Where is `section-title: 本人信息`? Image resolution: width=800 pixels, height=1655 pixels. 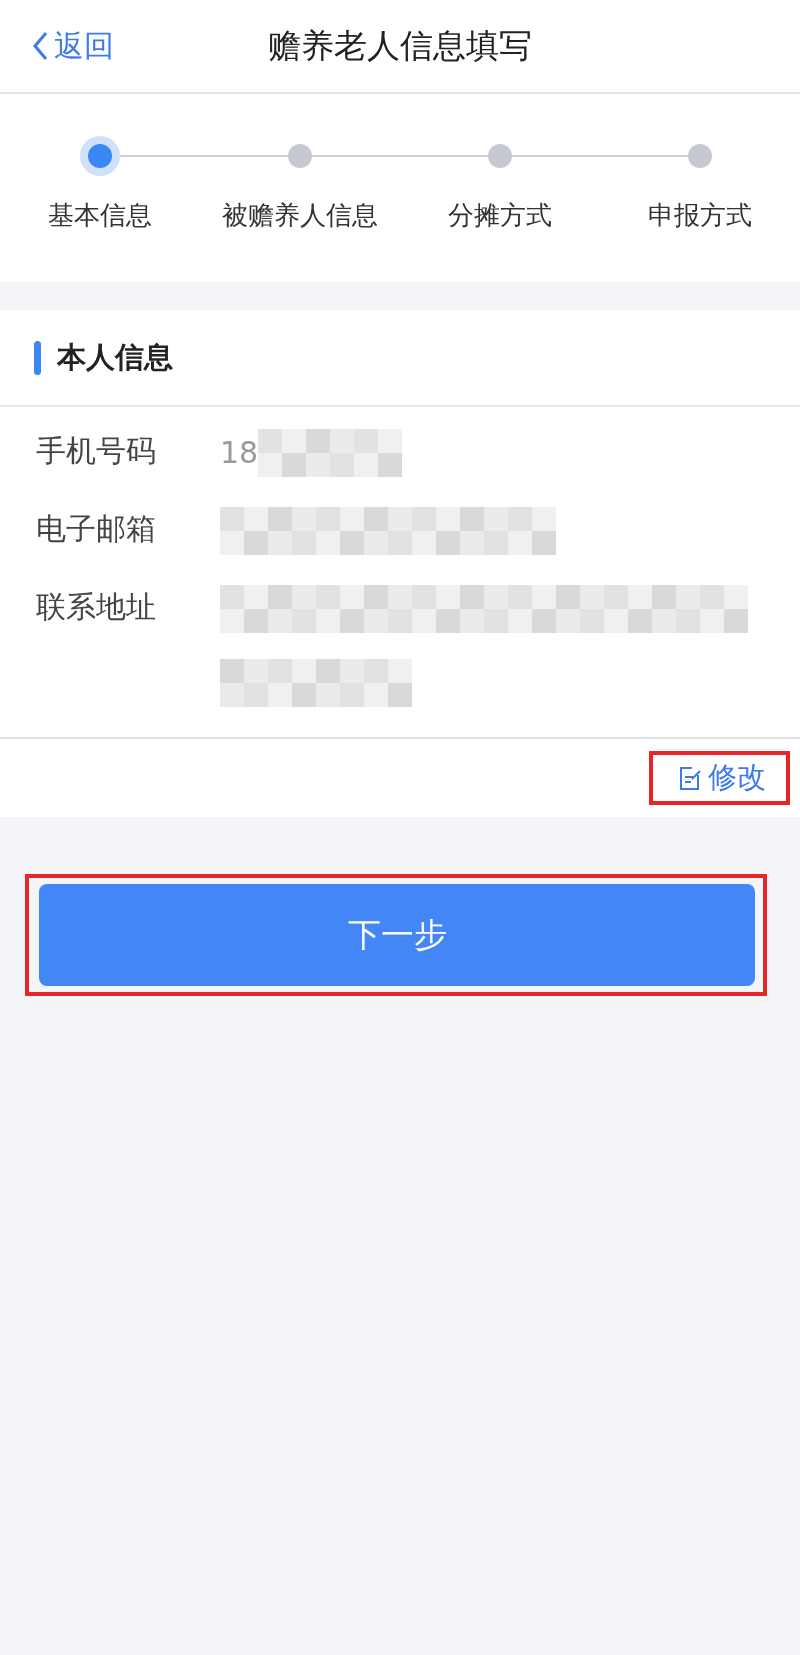 section-title: 本人信息 is located at coordinates (115, 357).